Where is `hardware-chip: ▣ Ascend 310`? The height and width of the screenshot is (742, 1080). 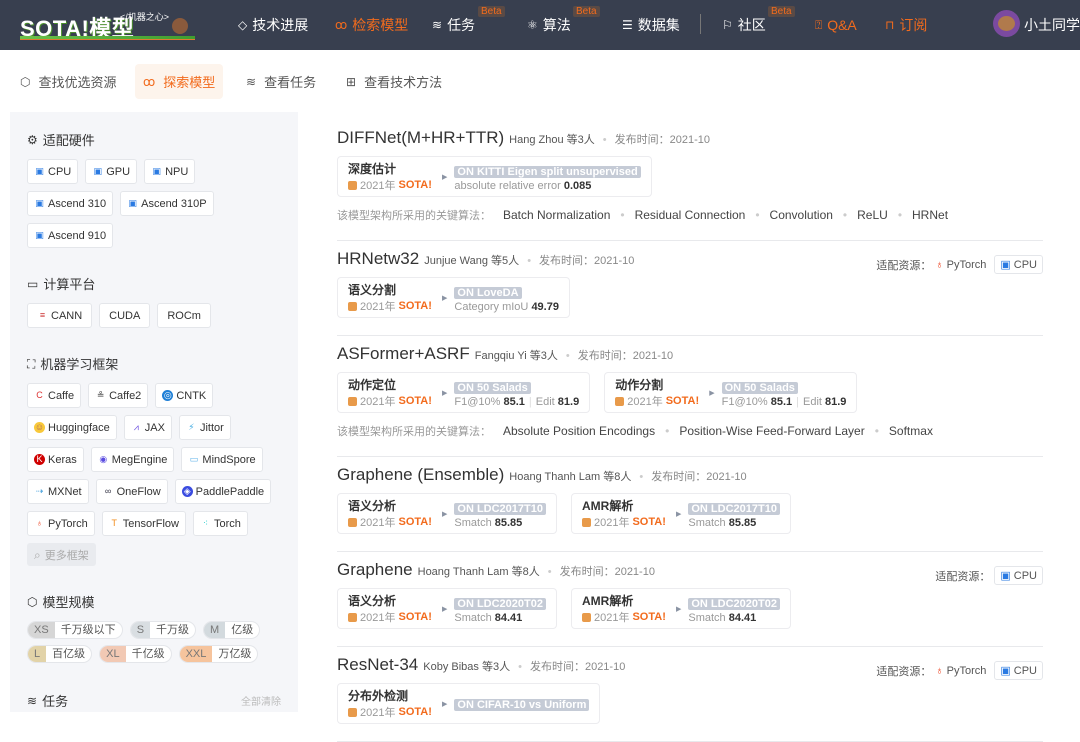
hardware-chip: ▣ Ascend 310 is located at coordinates (70, 203).